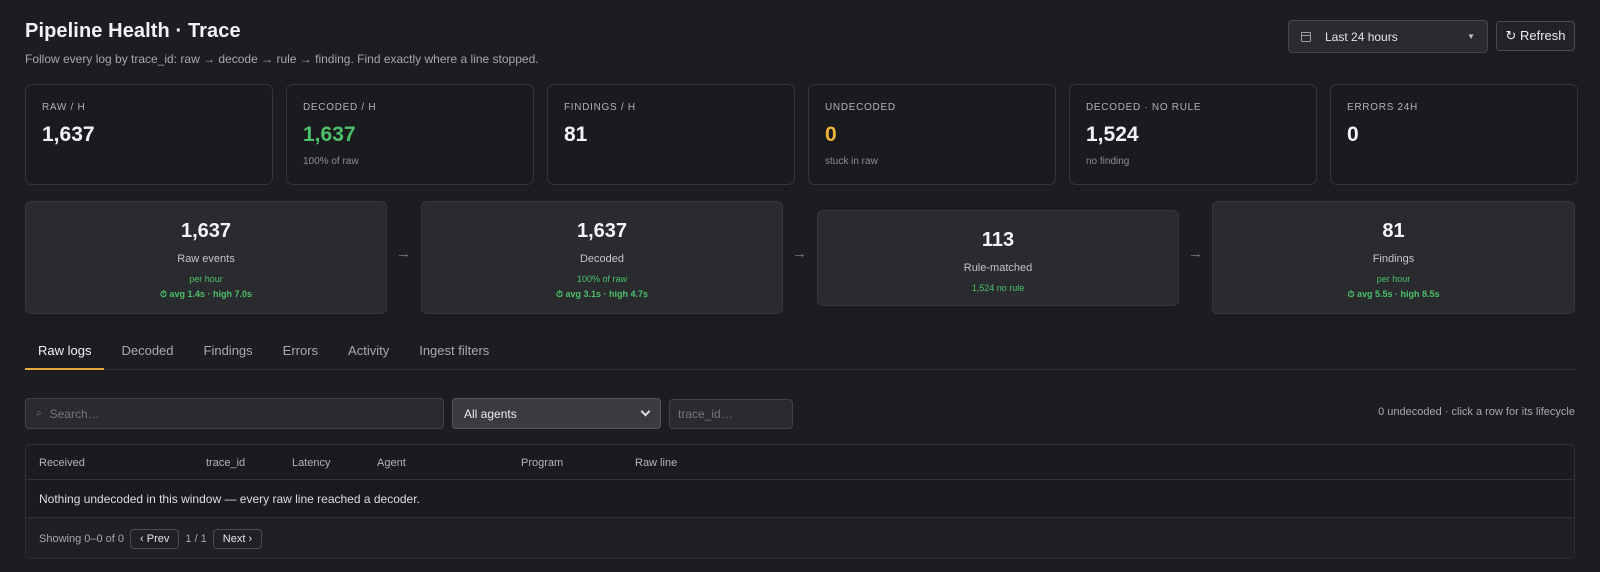 The width and height of the screenshot is (1600, 572). Describe the element at coordinates (1306, 36) in the screenshot. I see `calendar-icon` at that location.